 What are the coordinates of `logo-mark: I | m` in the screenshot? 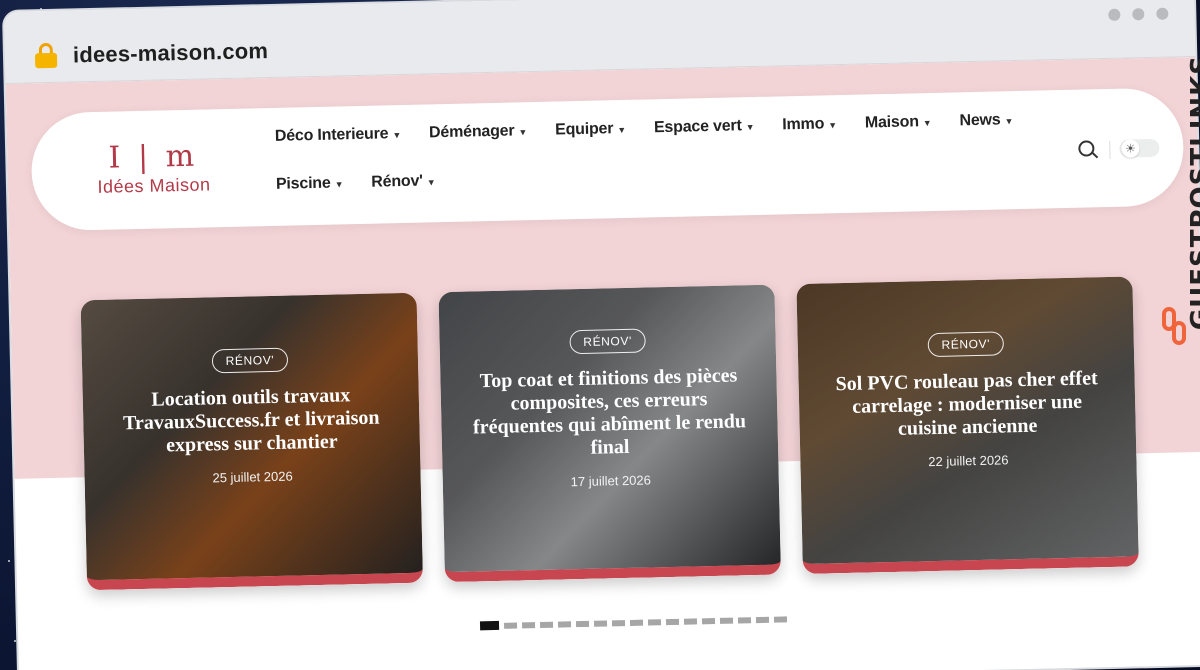 It's located at (153, 157).